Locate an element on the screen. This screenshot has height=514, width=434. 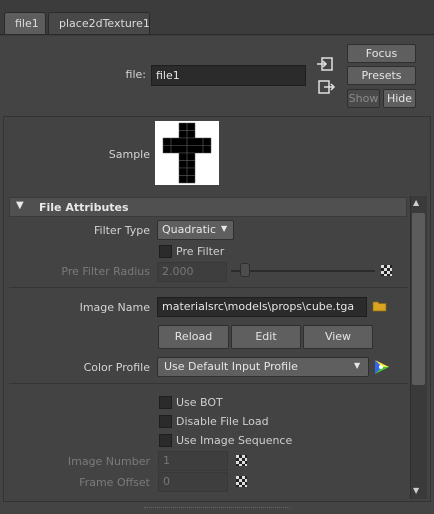
tab-place2dtexture1: place2dTexture1 is located at coordinates (99, 23).